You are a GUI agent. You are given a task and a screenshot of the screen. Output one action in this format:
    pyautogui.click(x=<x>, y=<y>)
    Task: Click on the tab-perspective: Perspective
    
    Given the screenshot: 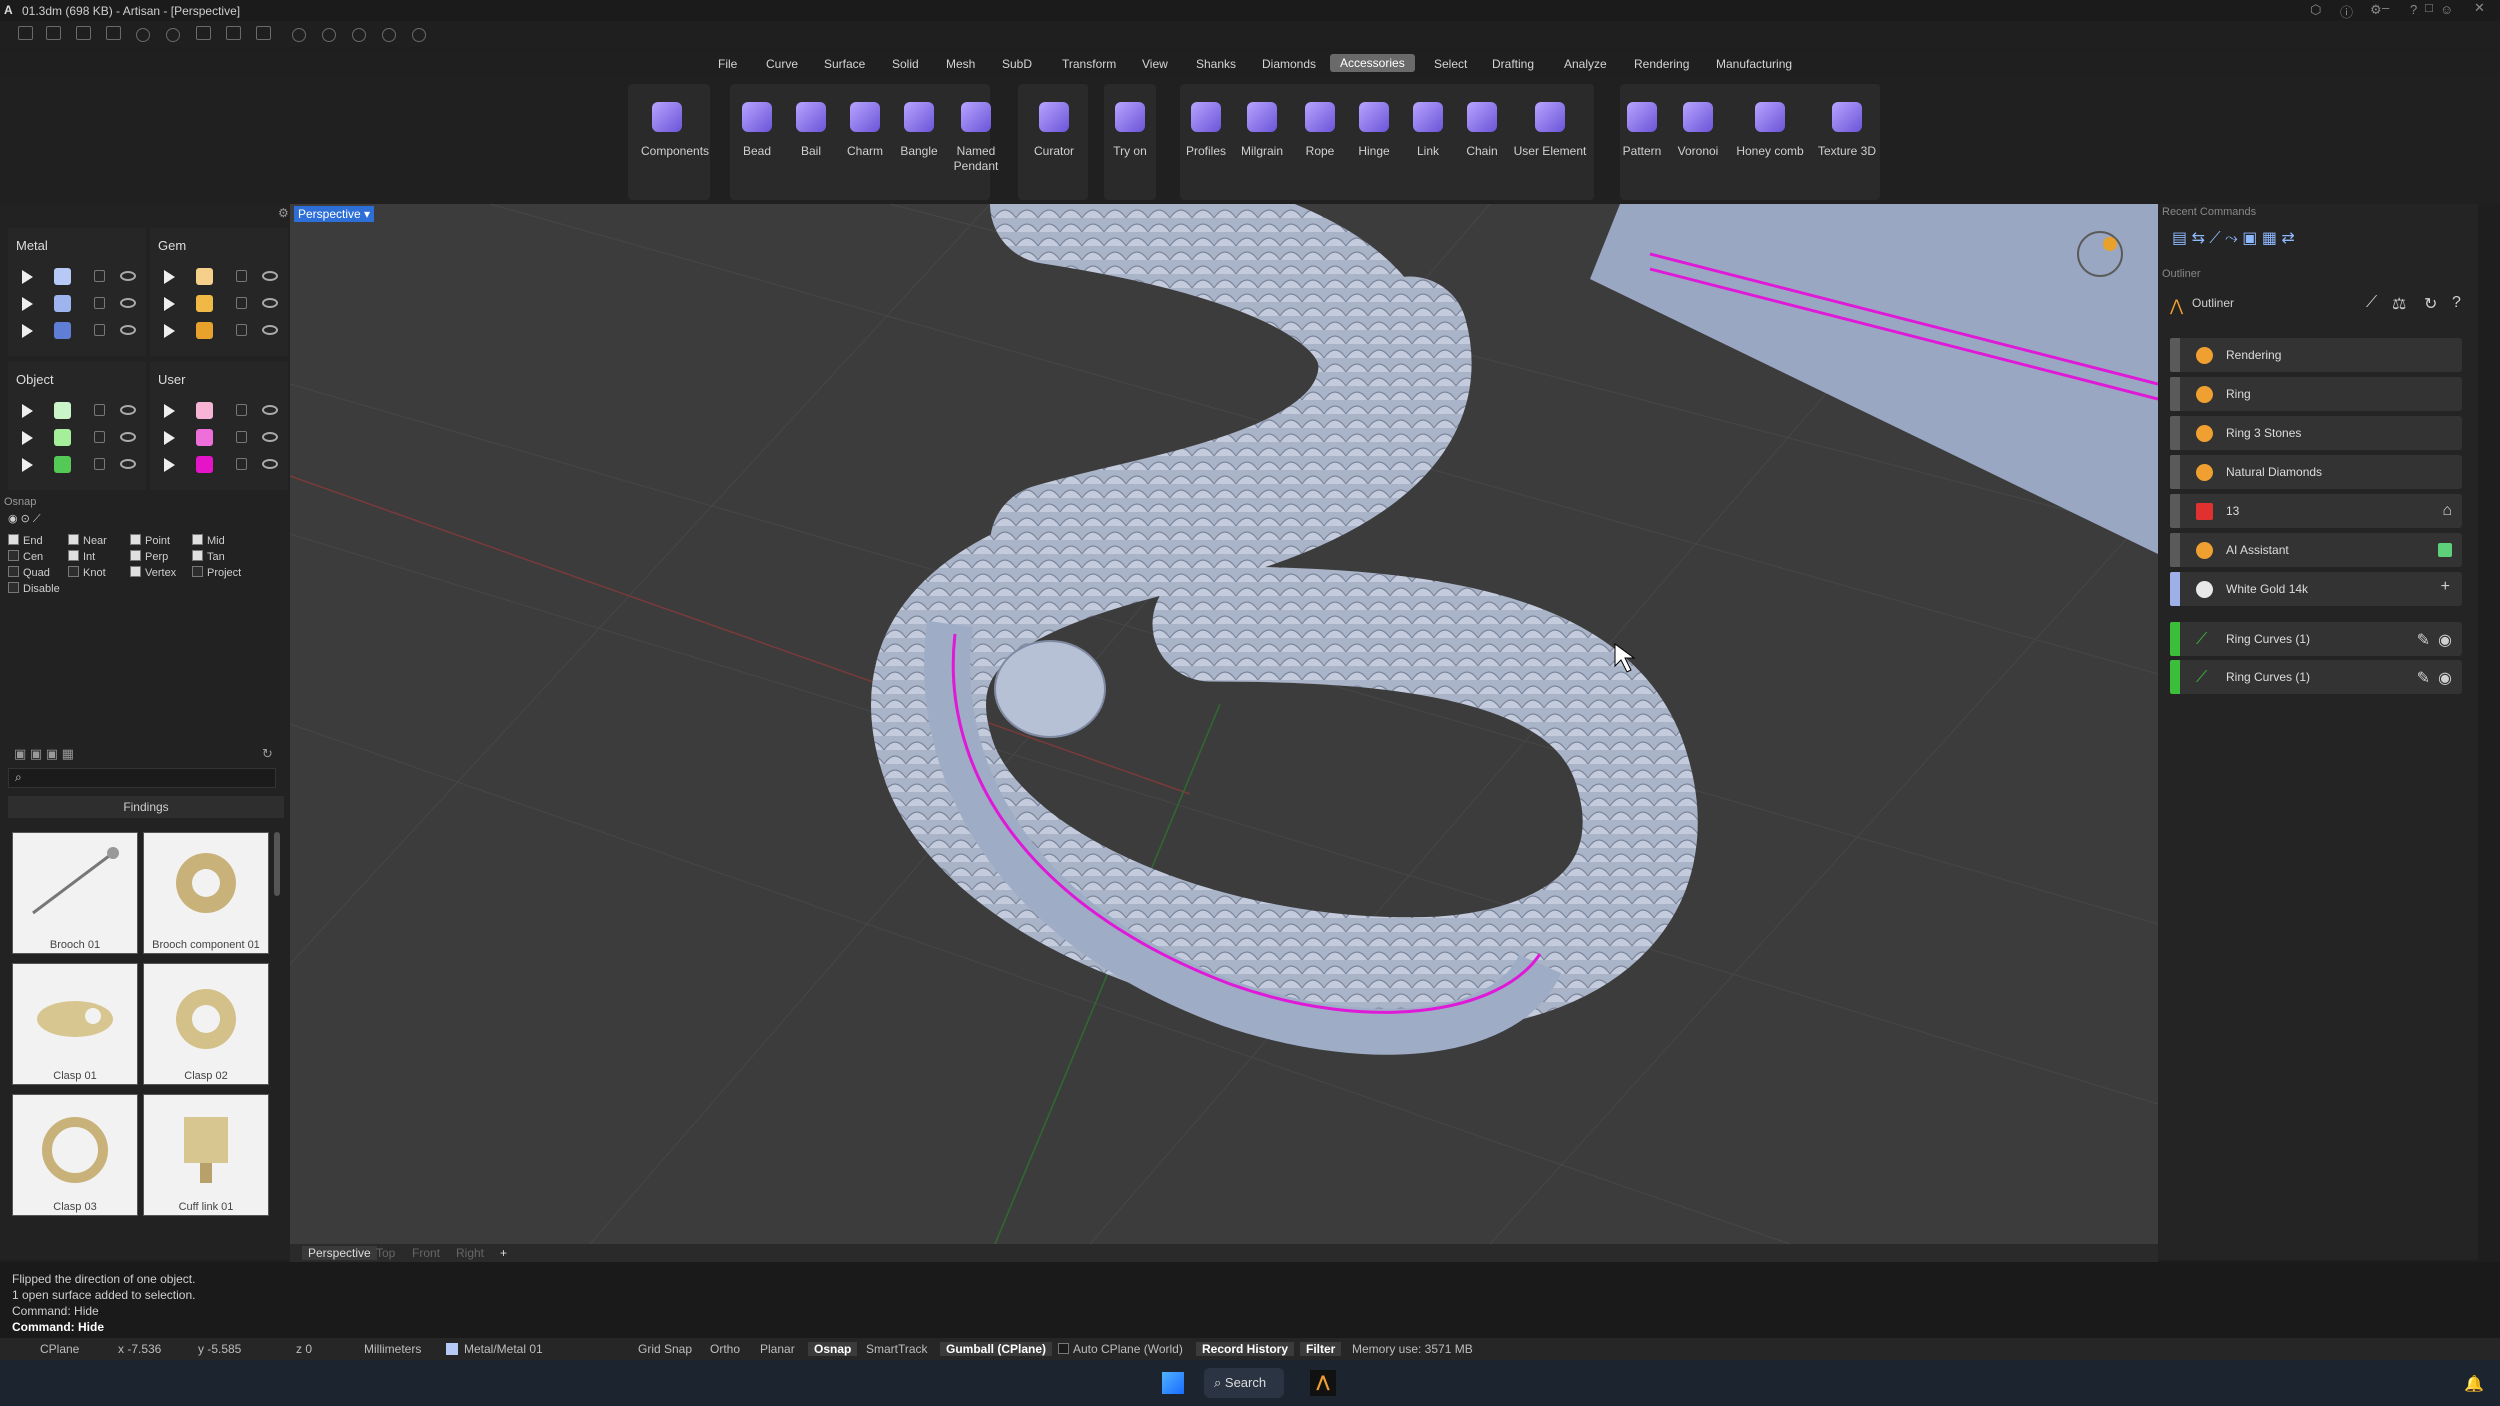 What is the action you would take?
    pyautogui.click(x=339, y=1253)
    